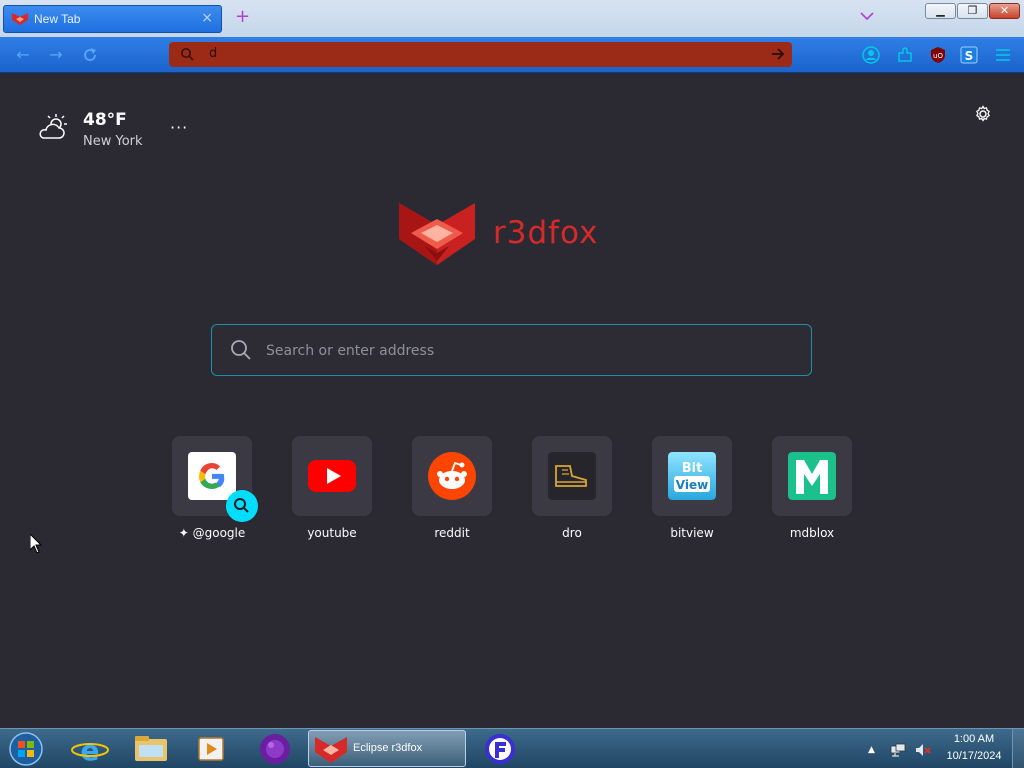 This screenshot has height=768, width=1024. What do you see at coordinates (1004, 11) in the screenshot?
I see `close-window-button: ✕` at bounding box center [1004, 11].